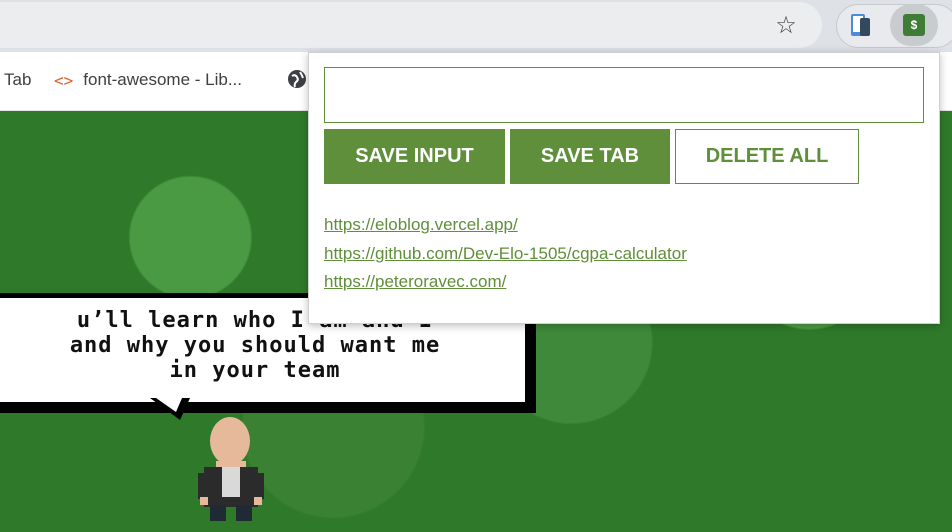 Image resolution: width=952 pixels, height=532 pixels. I want to click on lead-input, so click(624, 95).